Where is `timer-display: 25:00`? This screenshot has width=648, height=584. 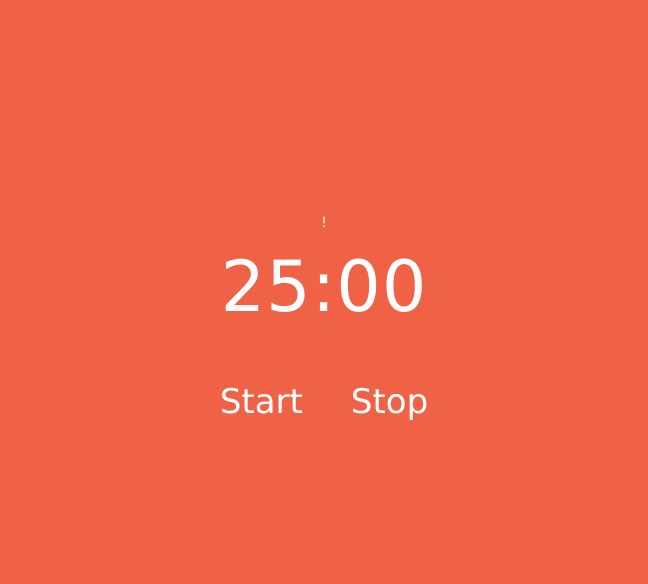 timer-display: 25:00 is located at coordinates (324, 287).